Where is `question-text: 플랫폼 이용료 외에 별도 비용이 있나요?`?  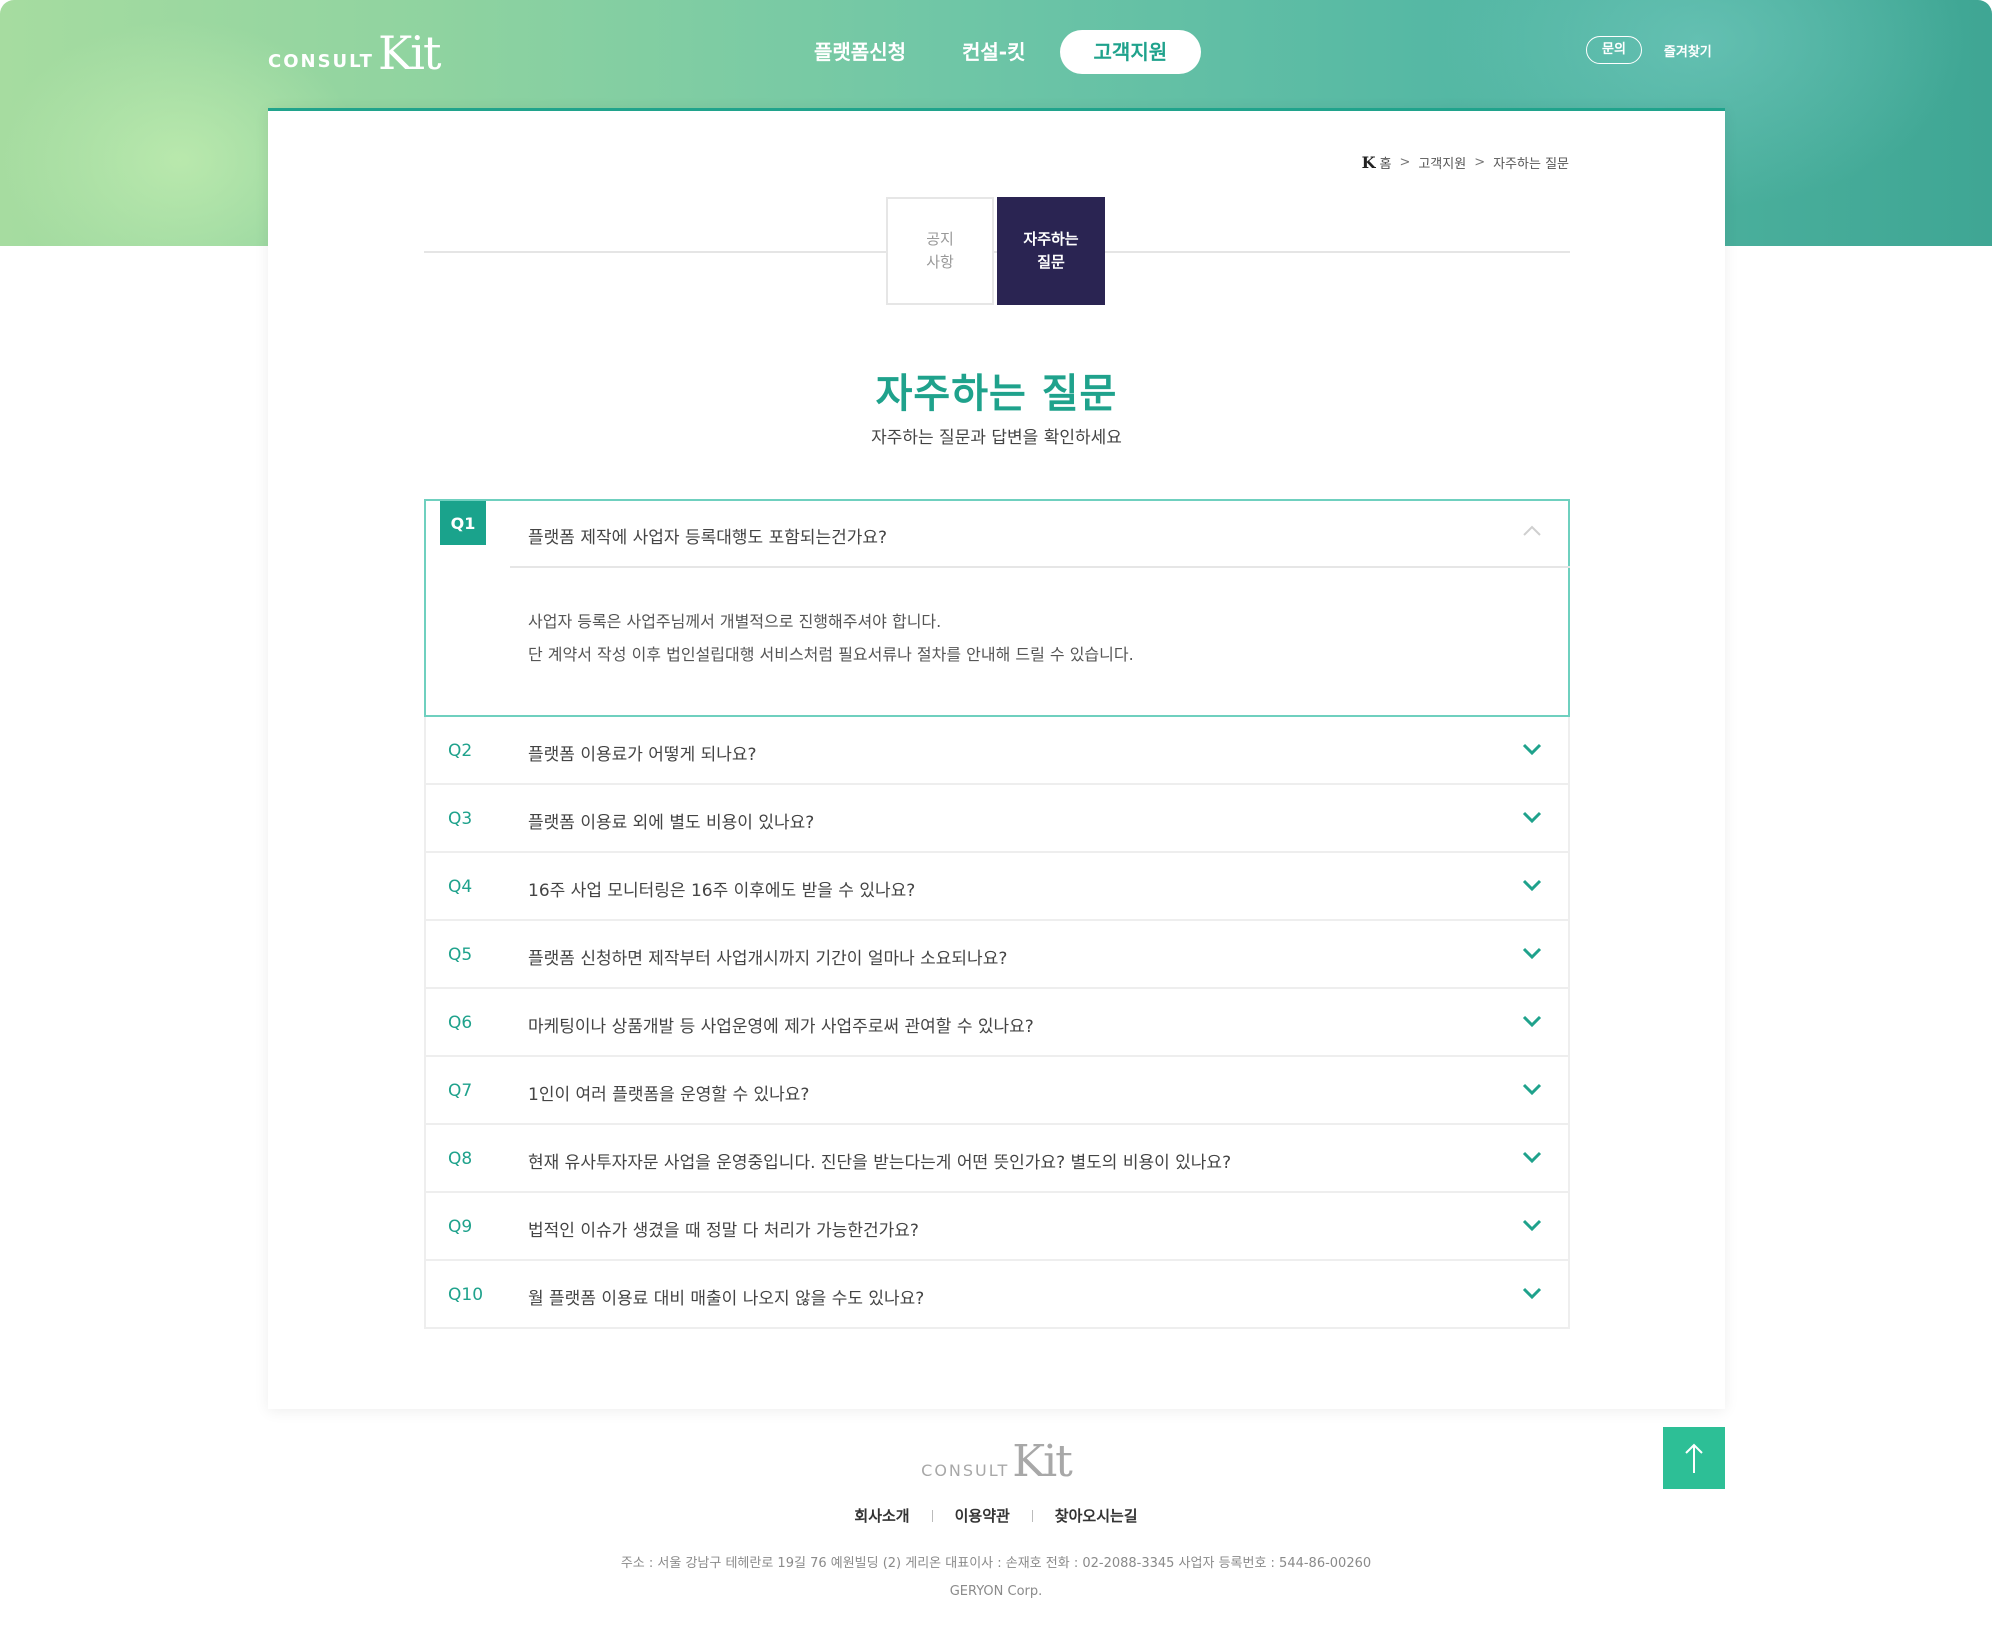 question-text: 플랫폼 이용료 외에 별도 비용이 있나요? is located at coordinates (671, 820).